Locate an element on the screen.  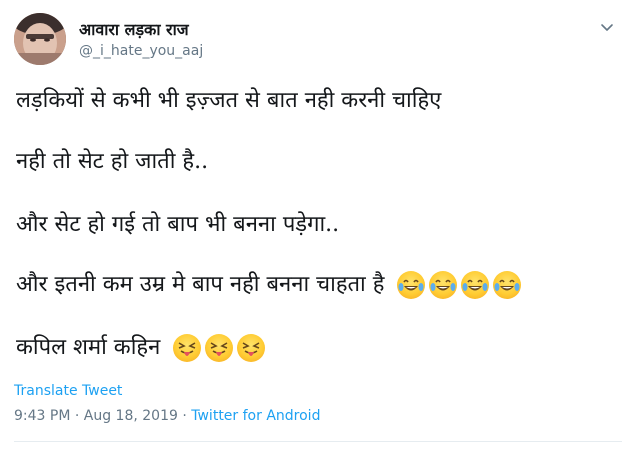
tweet-line-3: और सेट हो गई तो बाप भी बनना पड़ेगा.. is located at coordinates (178, 224).